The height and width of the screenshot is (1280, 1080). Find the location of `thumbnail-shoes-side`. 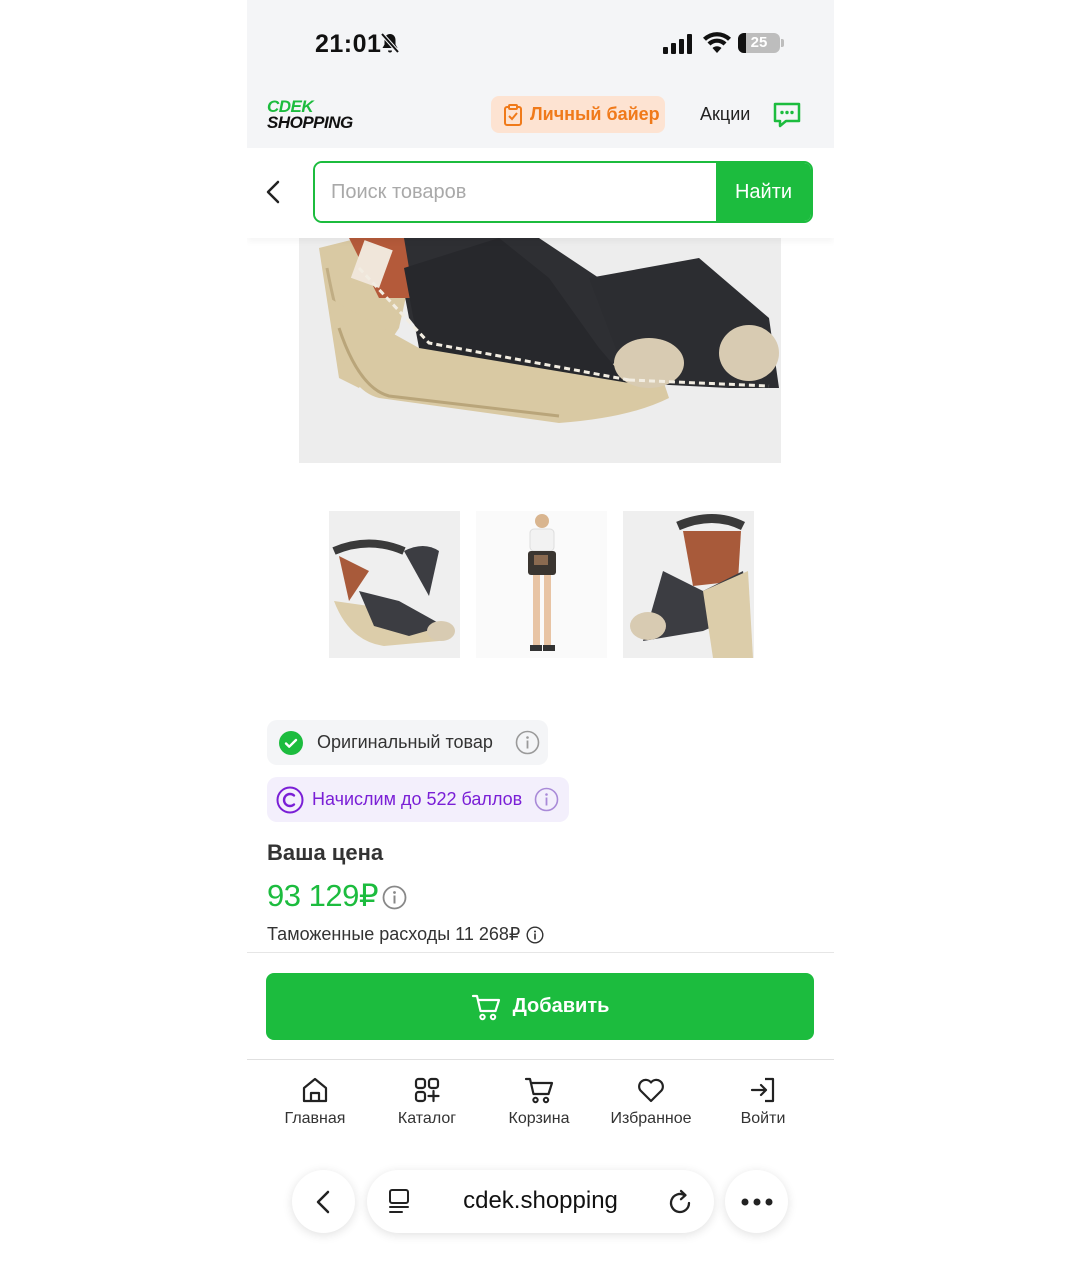

thumbnail-shoes-side is located at coordinates (394, 584).